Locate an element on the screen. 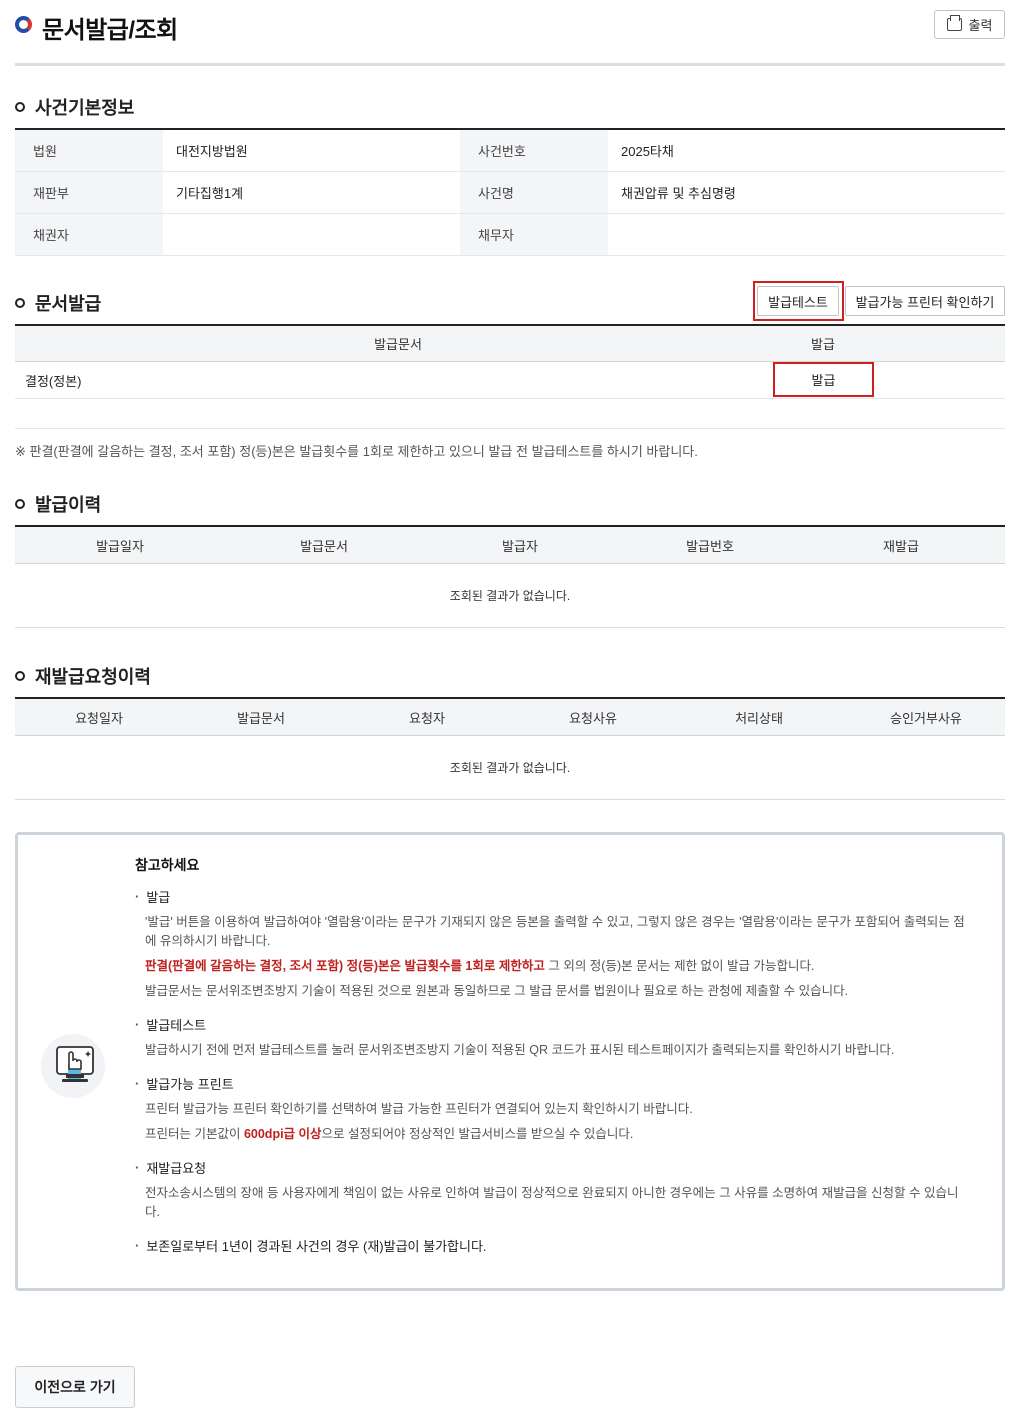 The image size is (1015, 1425). print-button-label: 출력 is located at coordinates (980, 25).